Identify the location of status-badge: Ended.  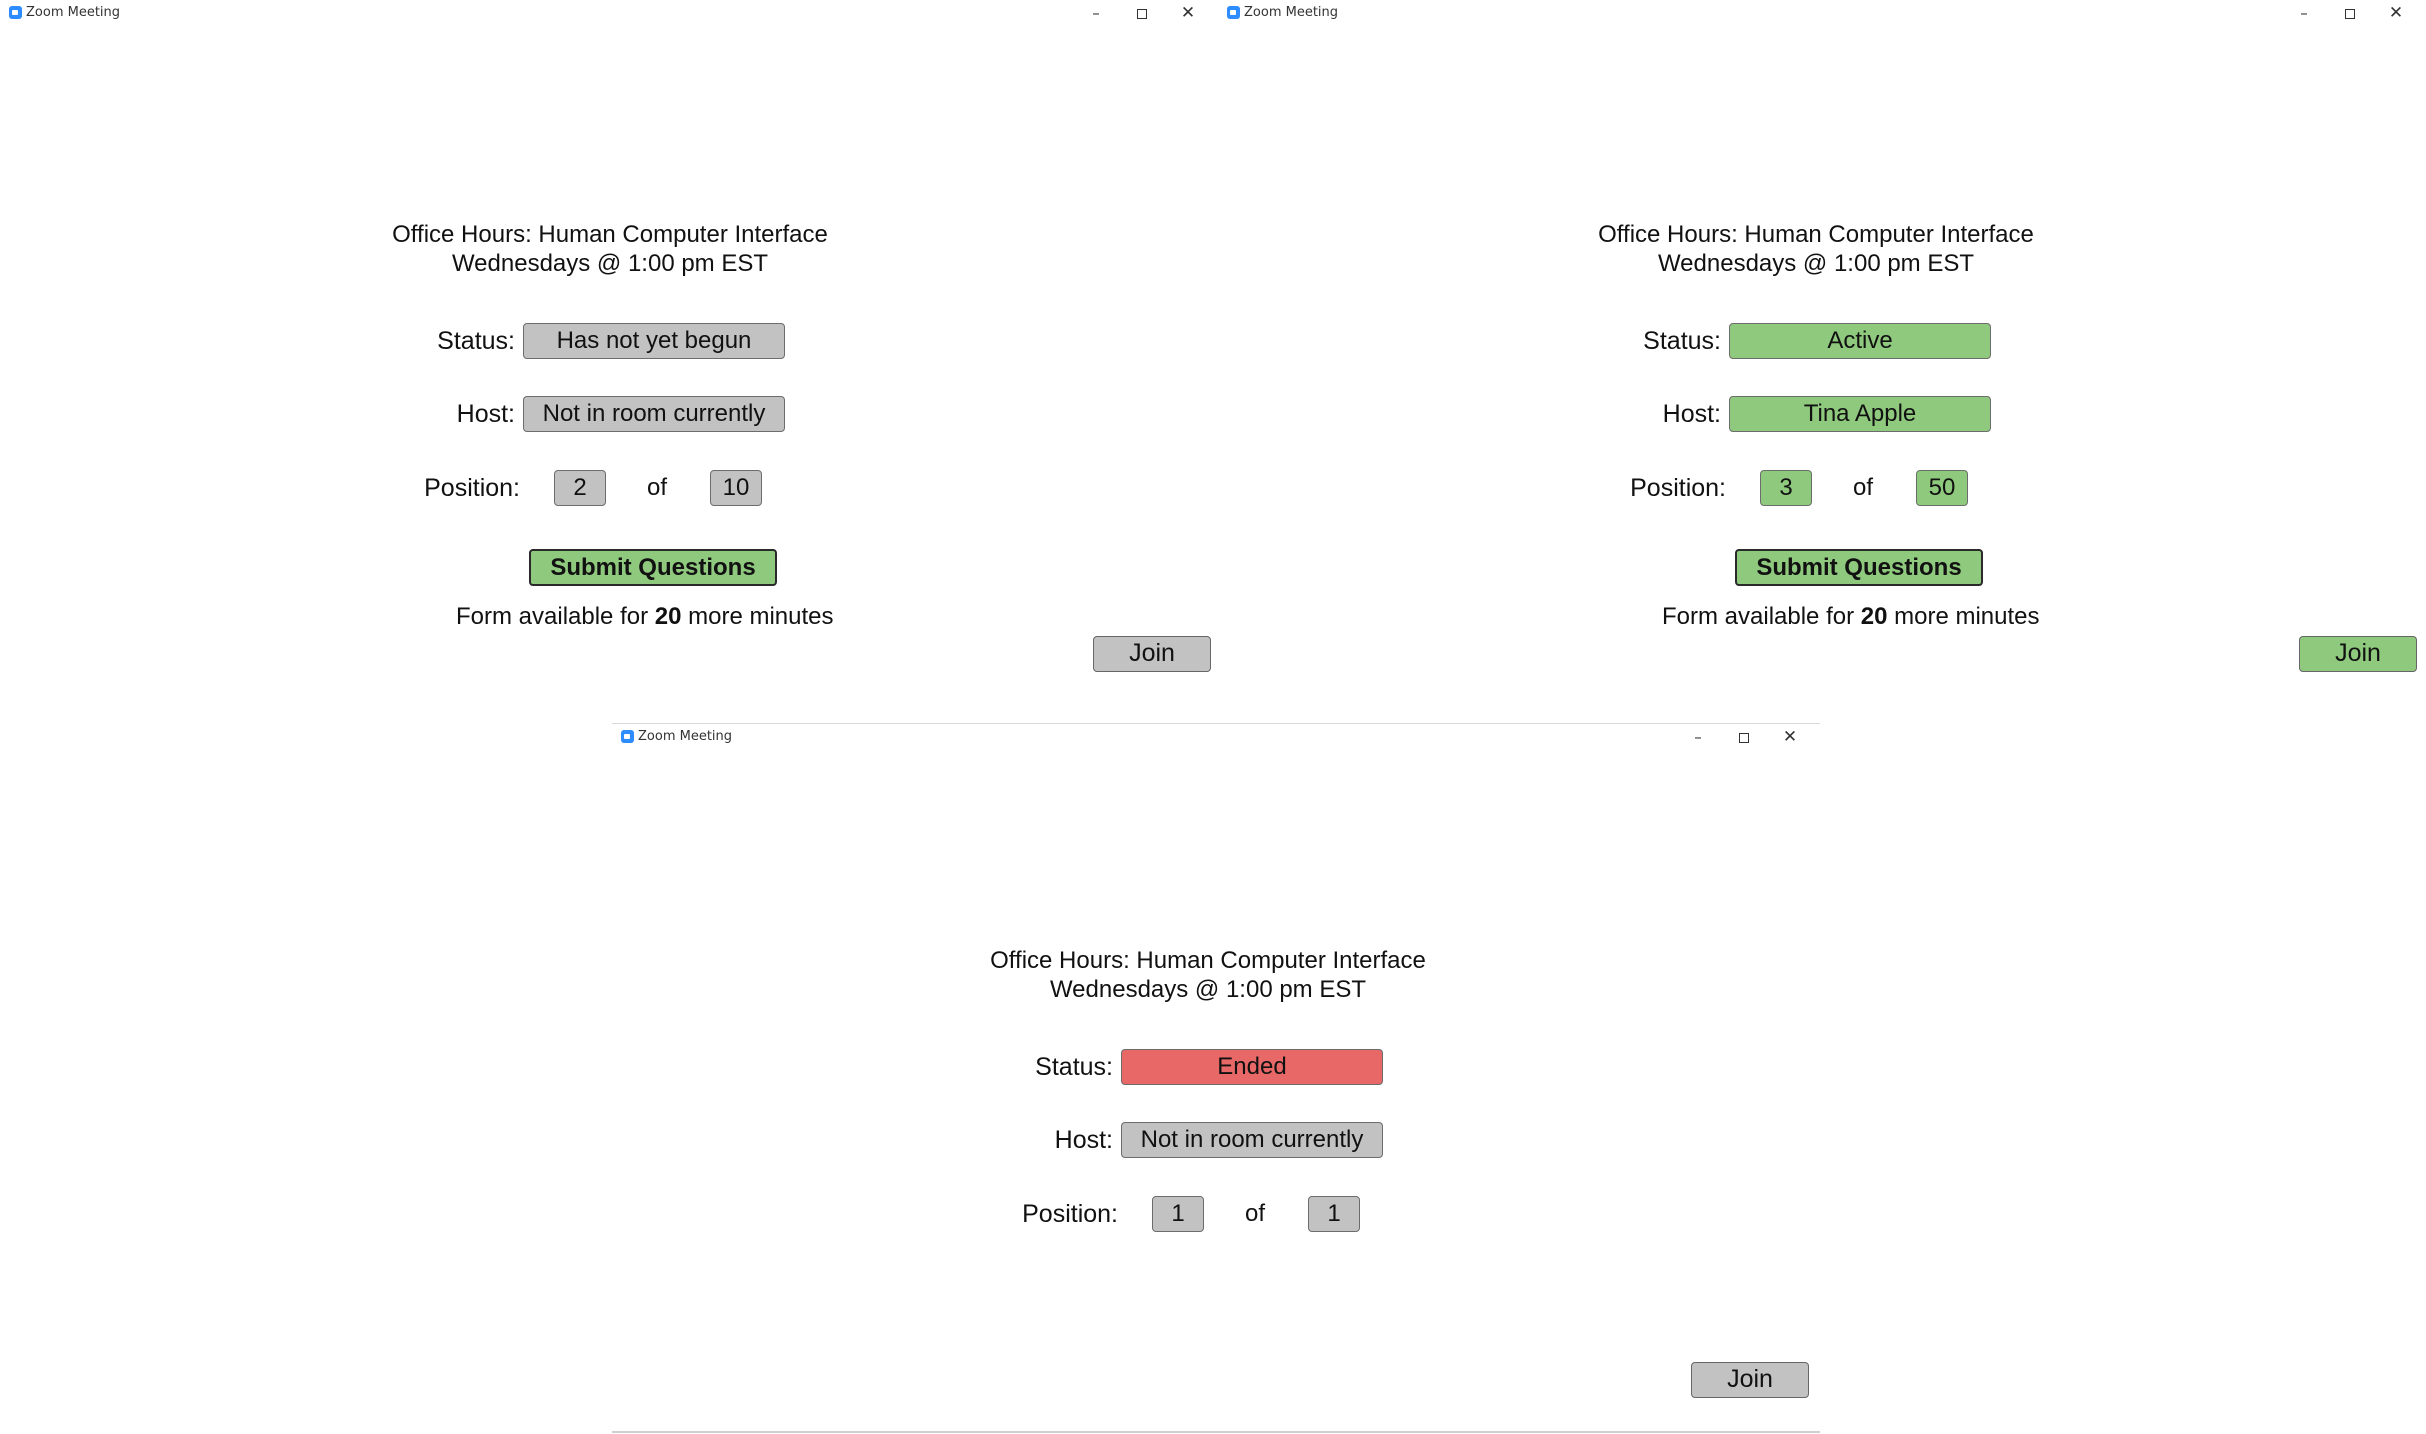
(1252, 1067).